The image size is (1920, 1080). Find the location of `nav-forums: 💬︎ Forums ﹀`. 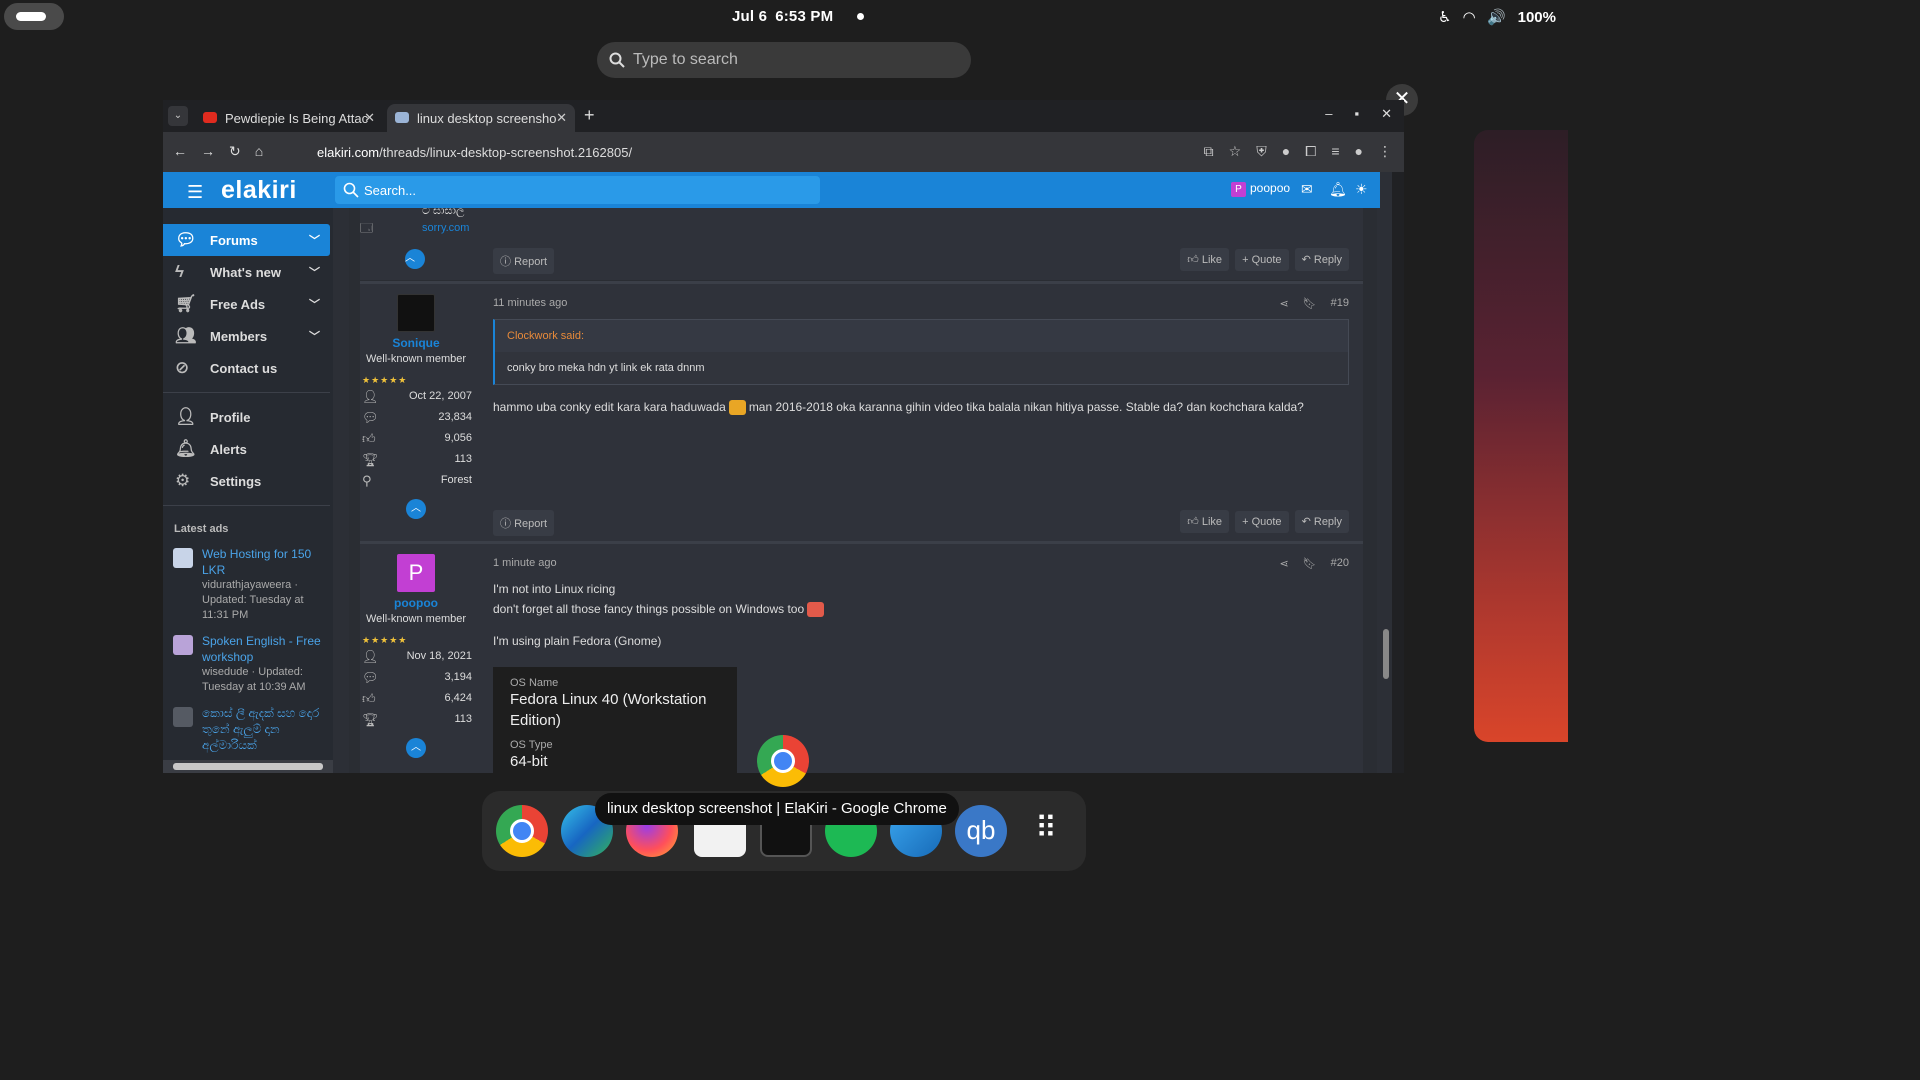

nav-forums: 💬︎ Forums ﹀ is located at coordinates (246, 240).